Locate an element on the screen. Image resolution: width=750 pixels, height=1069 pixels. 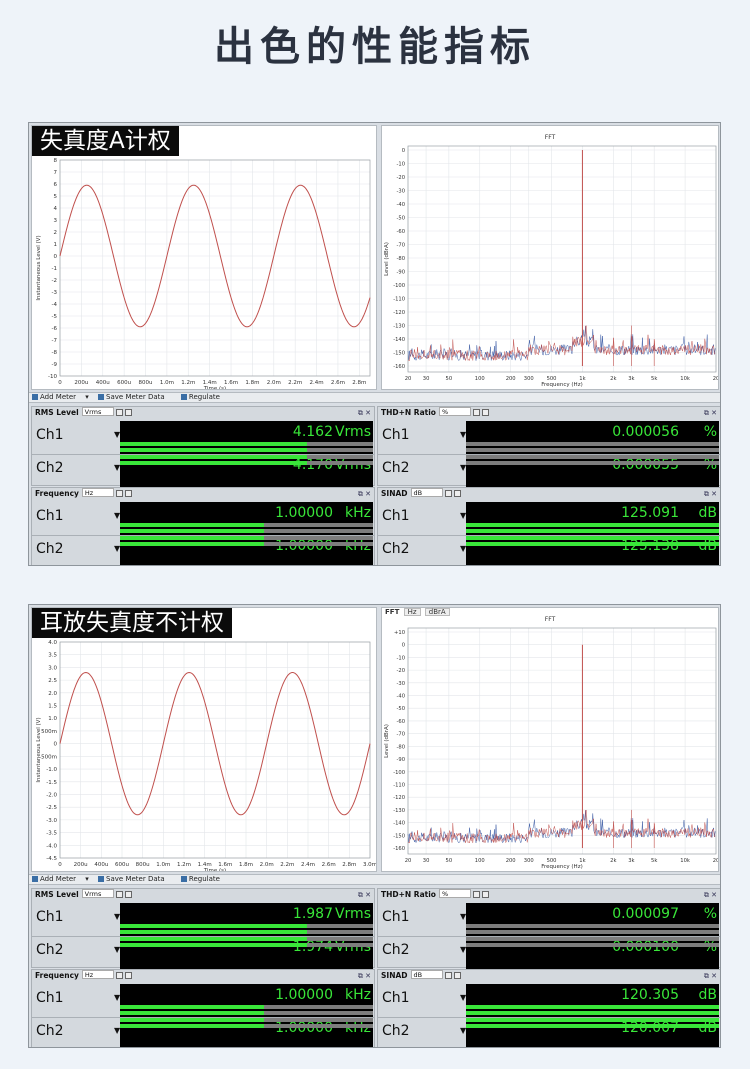
meter-readout: 125.091 dB is located at coordinates (669, 513).